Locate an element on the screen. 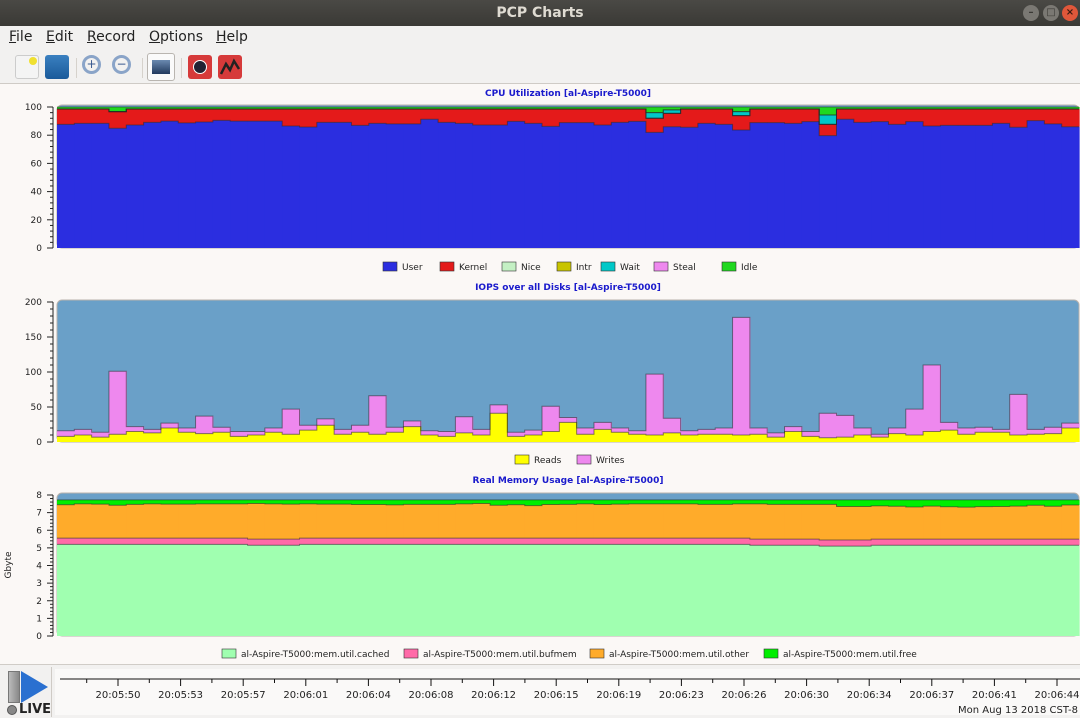 The image size is (1080, 718). legend-label: Nice is located at coordinates (531, 268).